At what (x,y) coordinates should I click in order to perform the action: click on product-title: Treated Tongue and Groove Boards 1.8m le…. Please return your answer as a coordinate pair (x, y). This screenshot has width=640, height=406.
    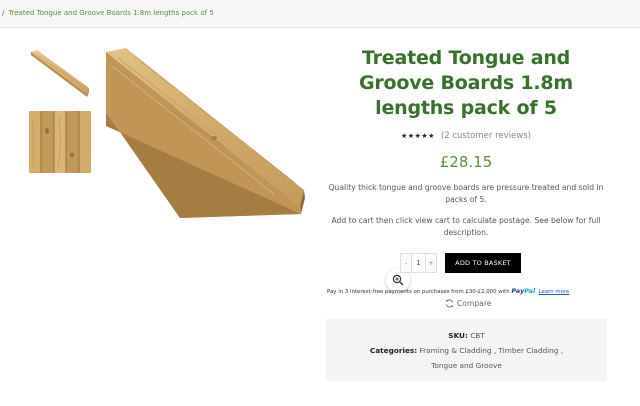
    Looking at the image, I should click on (466, 83).